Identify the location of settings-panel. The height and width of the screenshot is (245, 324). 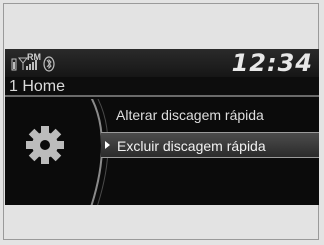
(67, 152).